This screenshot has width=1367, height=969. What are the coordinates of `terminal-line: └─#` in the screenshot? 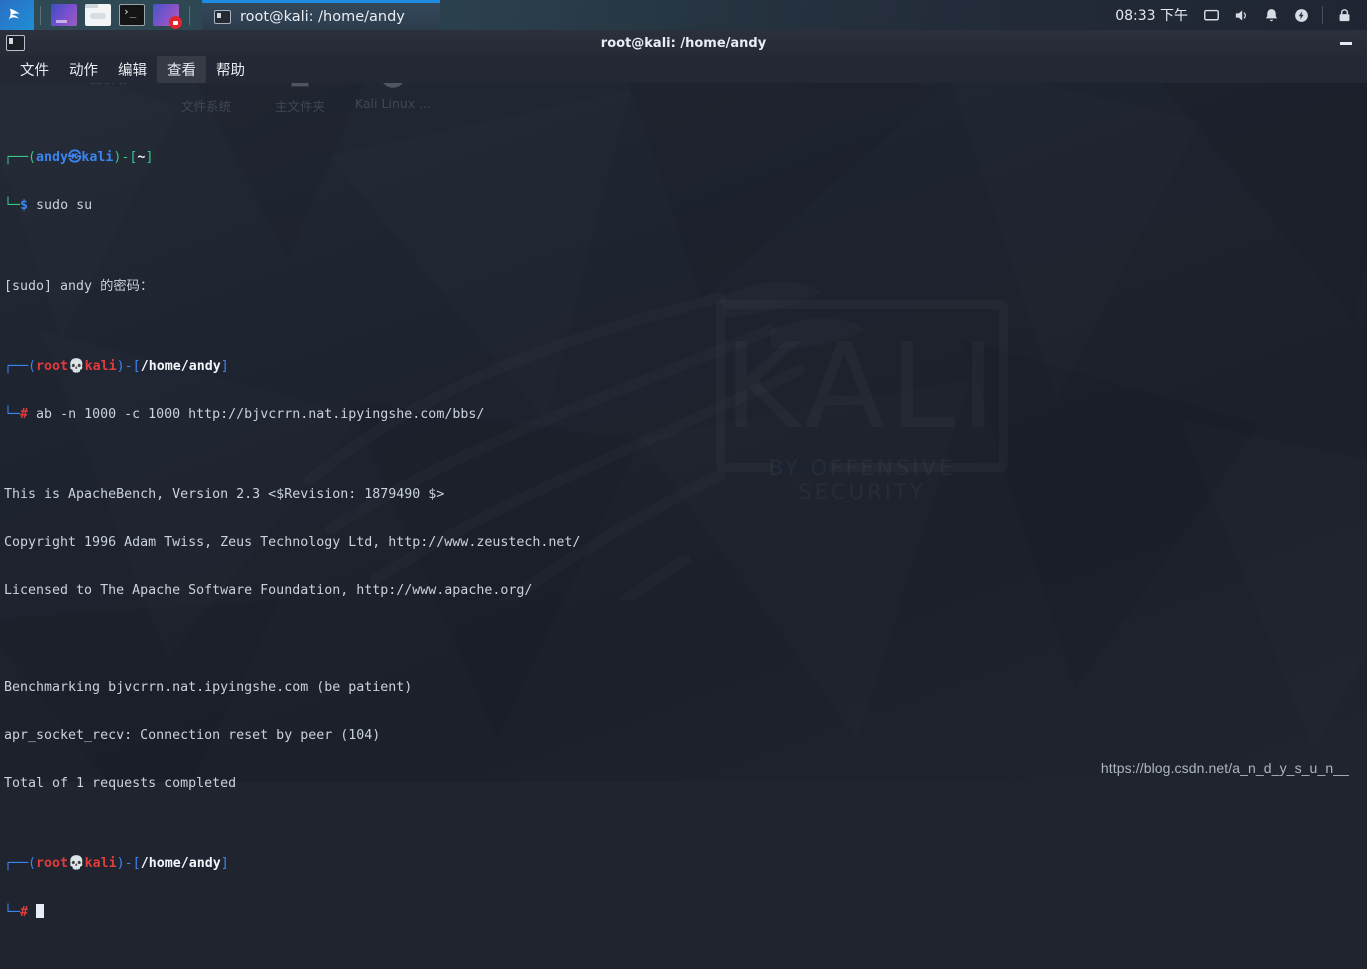 It's located at (685, 912).